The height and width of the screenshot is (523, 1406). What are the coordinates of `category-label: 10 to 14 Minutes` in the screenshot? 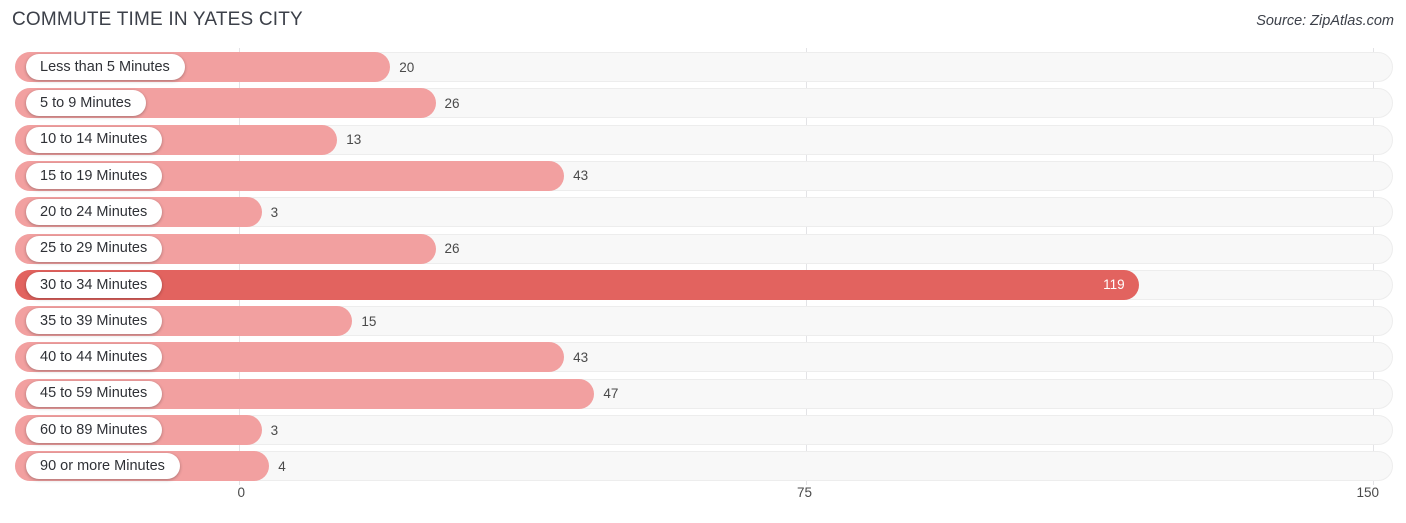 It's located at (94, 139).